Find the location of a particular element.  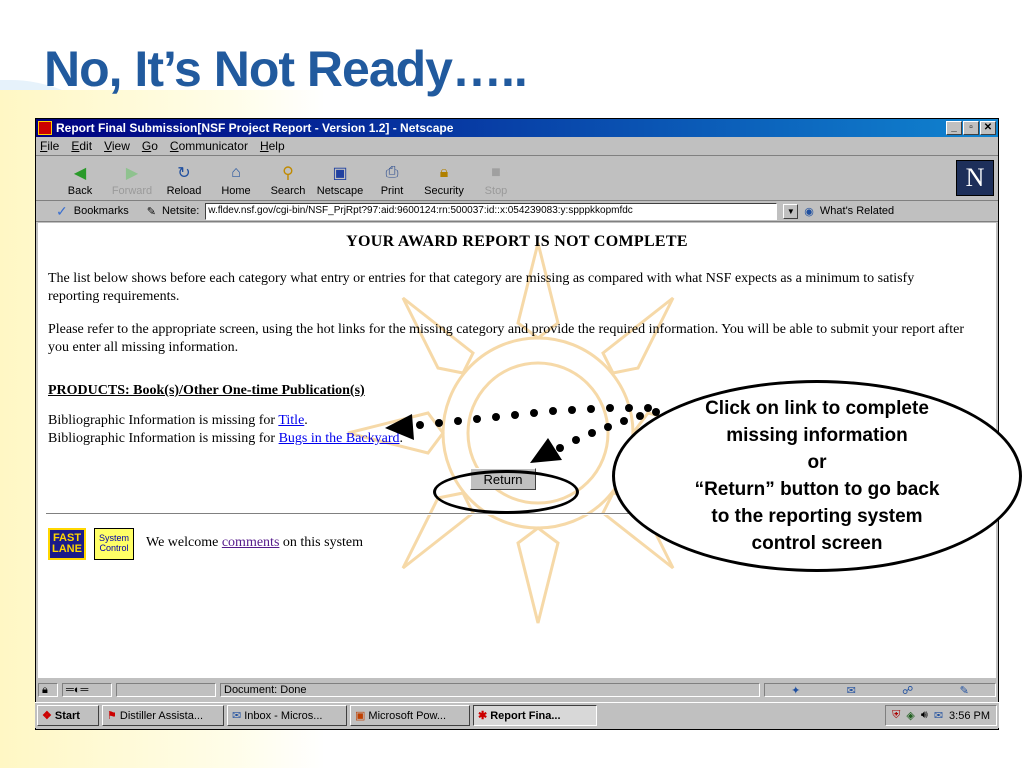

return-highlight-oval is located at coordinates (506, 492).